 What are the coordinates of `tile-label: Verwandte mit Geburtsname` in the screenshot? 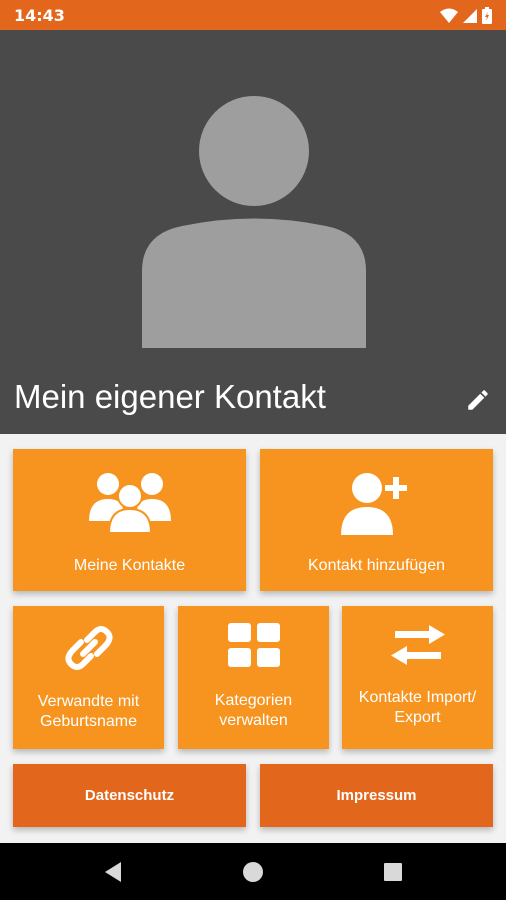 It's located at (88, 711).